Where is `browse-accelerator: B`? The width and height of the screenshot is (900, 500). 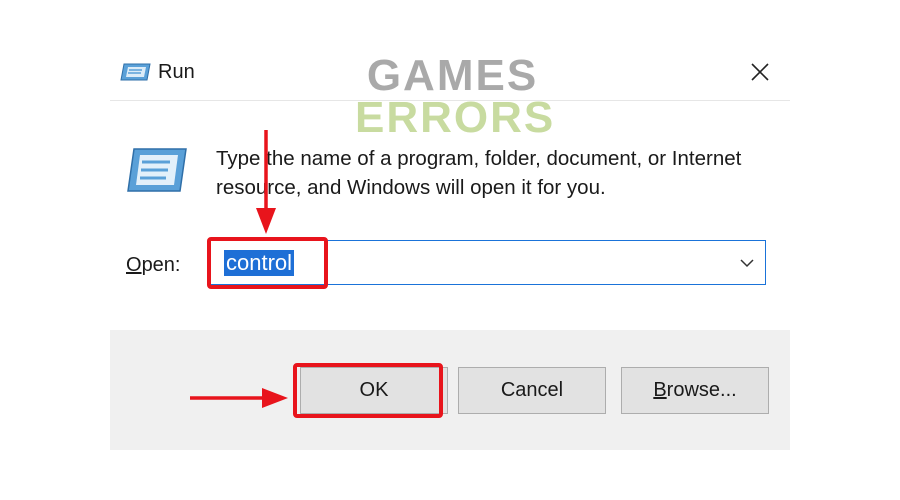 browse-accelerator: B is located at coordinates (660, 390).